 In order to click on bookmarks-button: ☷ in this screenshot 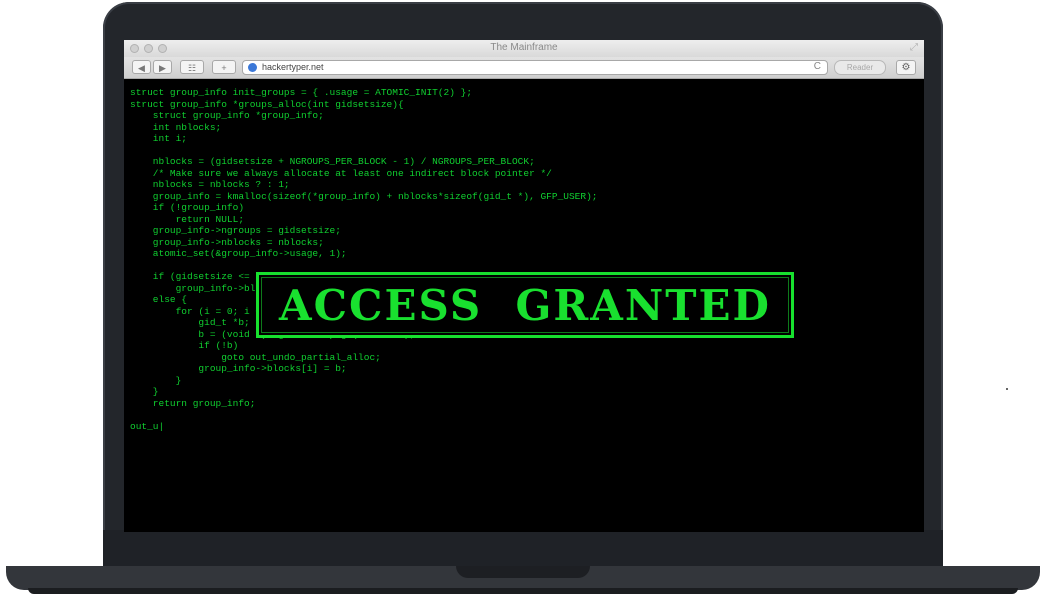, I will do `click(192, 67)`.